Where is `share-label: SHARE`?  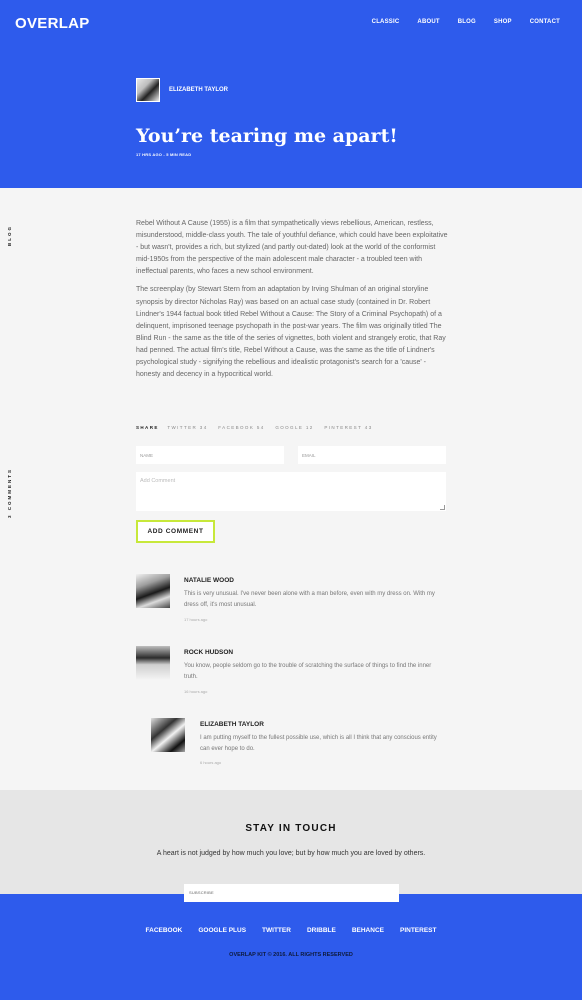
share-label: SHARE is located at coordinates (147, 427).